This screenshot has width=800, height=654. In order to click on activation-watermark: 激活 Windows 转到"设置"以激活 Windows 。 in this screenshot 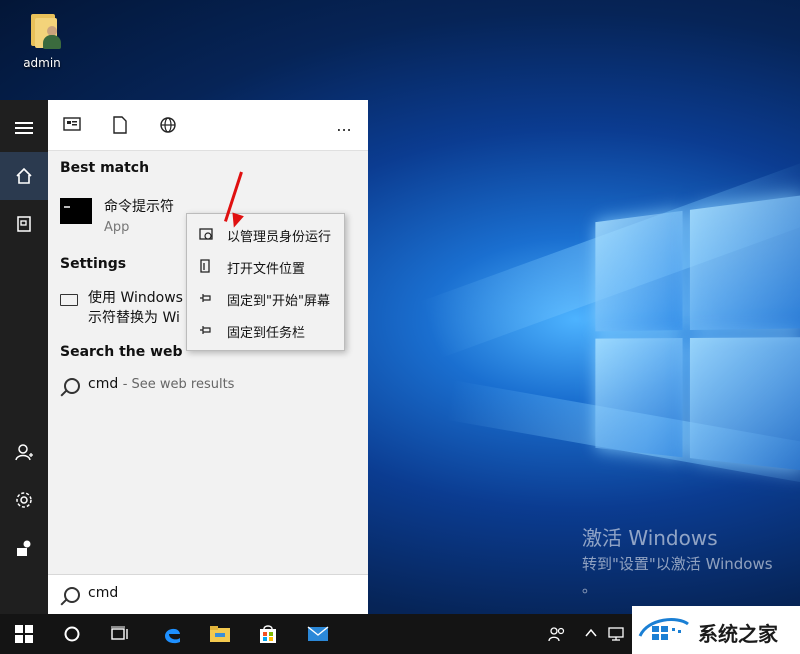, I will do `click(677, 559)`.